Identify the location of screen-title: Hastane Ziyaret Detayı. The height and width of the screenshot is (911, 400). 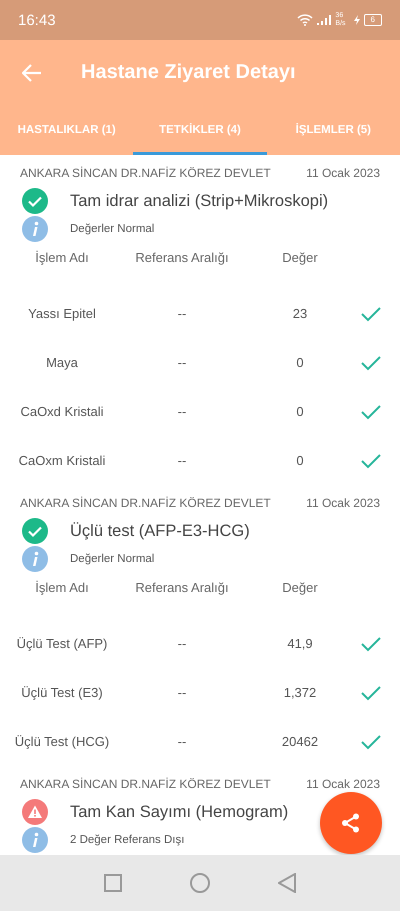
(188, 72).